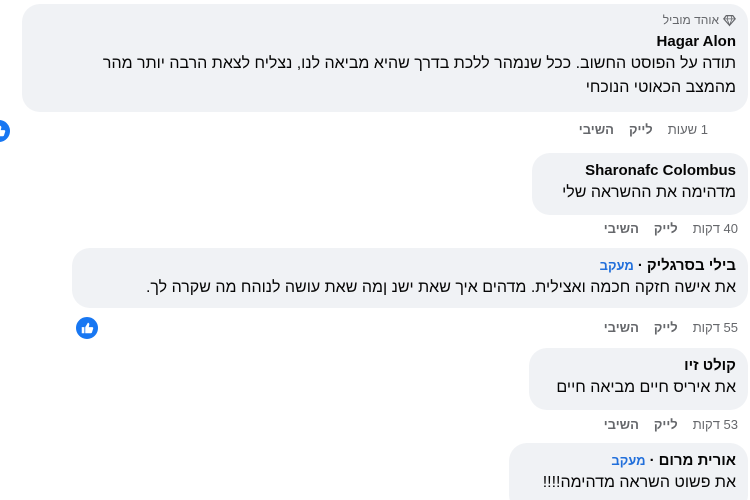 The width and height of the screenshot is (750, 500). What do you see at coordinates (660, 87) in the screenshot?
I see `comment-text-line: מהמצב הכאוטי הנוכחי` at bounding box center [660, 87].